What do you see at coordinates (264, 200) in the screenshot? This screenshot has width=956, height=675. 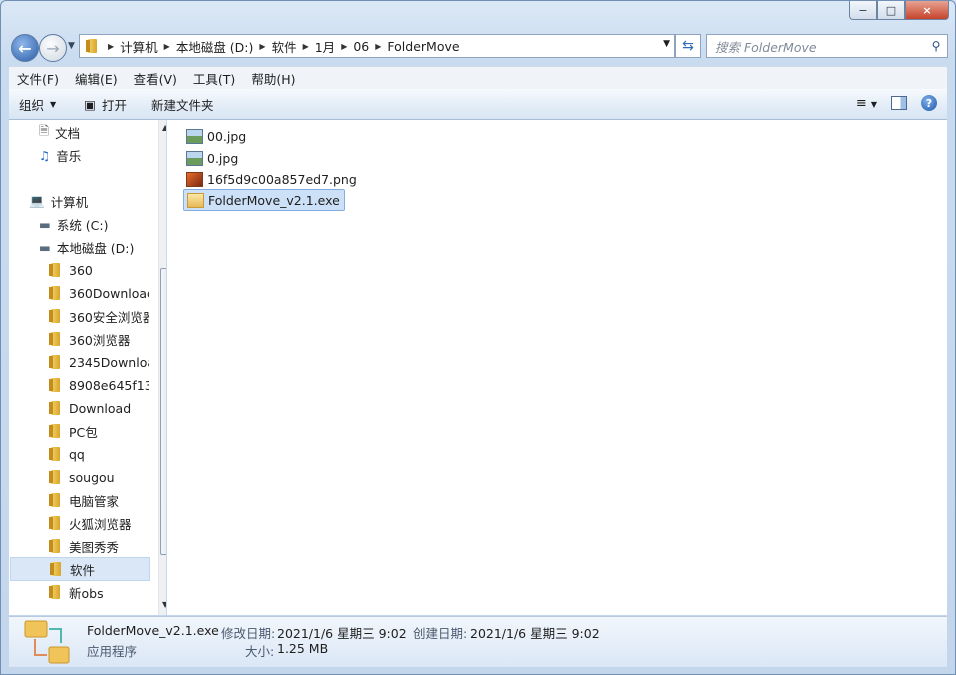 I see `file-item-selected: FolderMove_v2.1.exe` at bounding box center [264, 200].